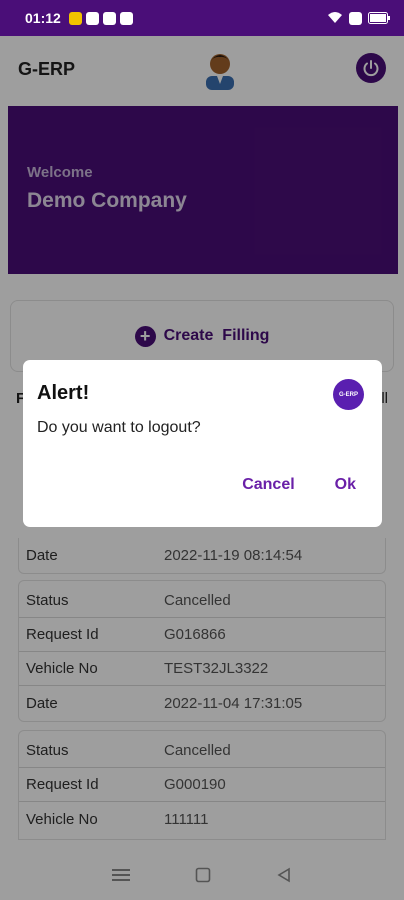  What do you see at coordinates (119, 427) in the screenshot?
I see `dialog-message: Do you want to logout?` at bounding box center [119, 427].